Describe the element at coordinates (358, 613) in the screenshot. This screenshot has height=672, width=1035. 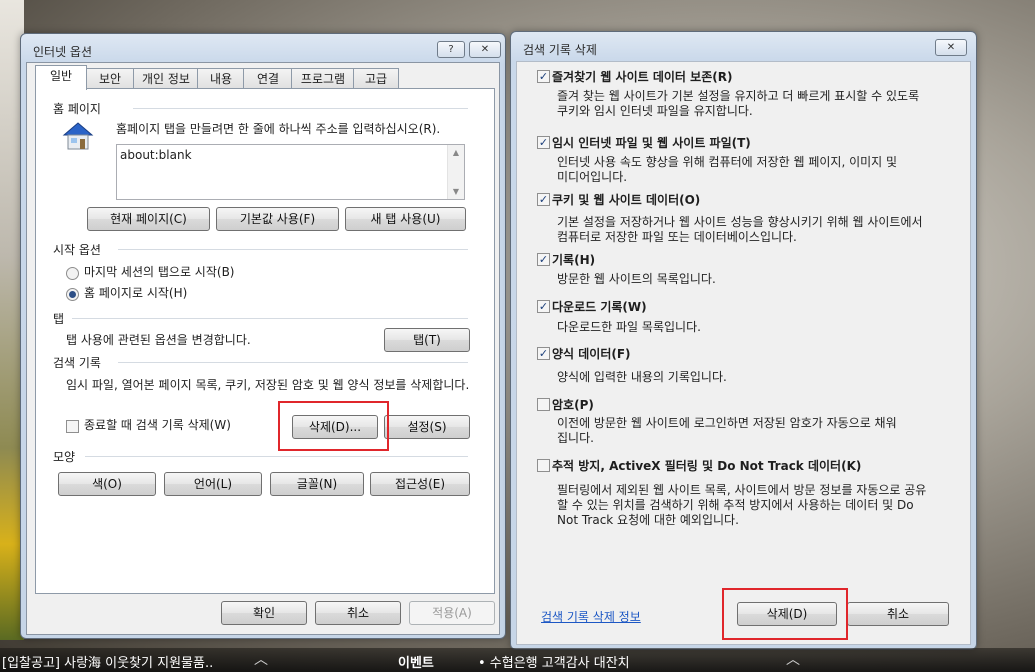
I see `cancel-button: 취소` at that location.